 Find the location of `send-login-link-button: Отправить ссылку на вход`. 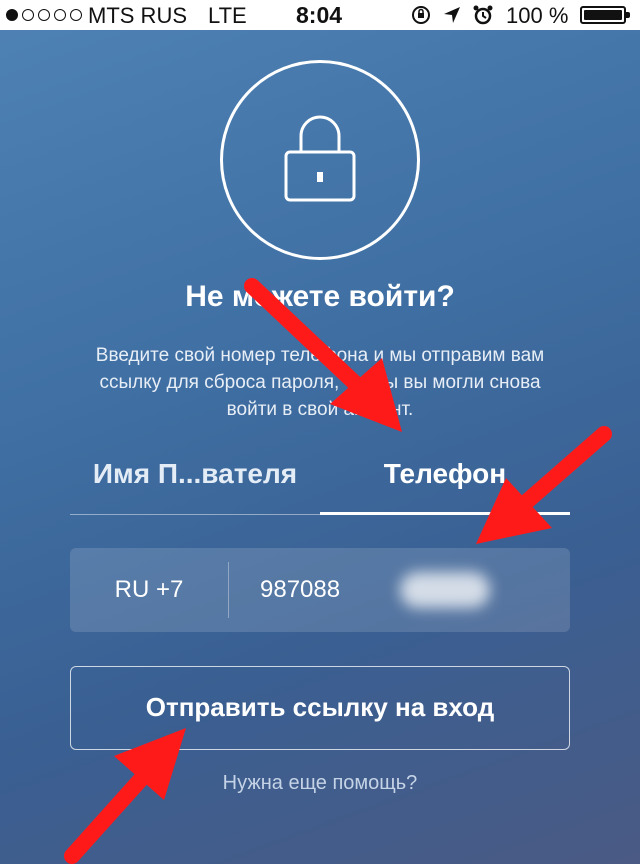

send-login-link-button: Отправить ссылку на вход is located at coordinates (320, 708).